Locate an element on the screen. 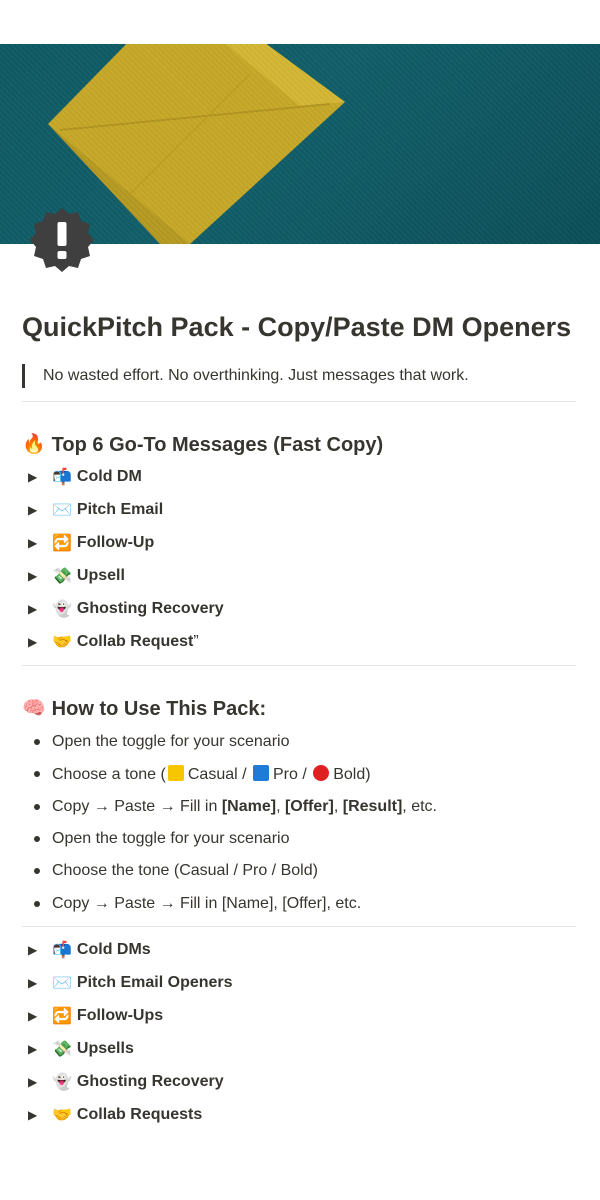 Image resolution: width=600 pixels, height=1200 pixels. toggle-pitch-email-openers: ▶ ✉️ Pitch Email Openers is located at coordinates (299, 983).